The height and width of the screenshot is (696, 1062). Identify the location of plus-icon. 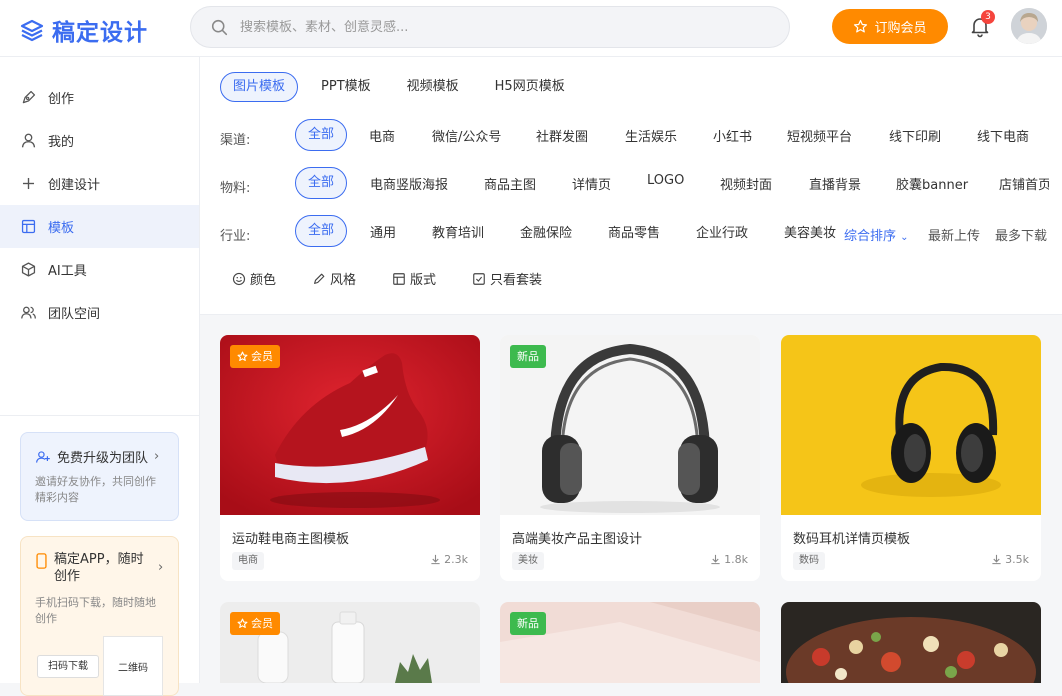
(28, 183).